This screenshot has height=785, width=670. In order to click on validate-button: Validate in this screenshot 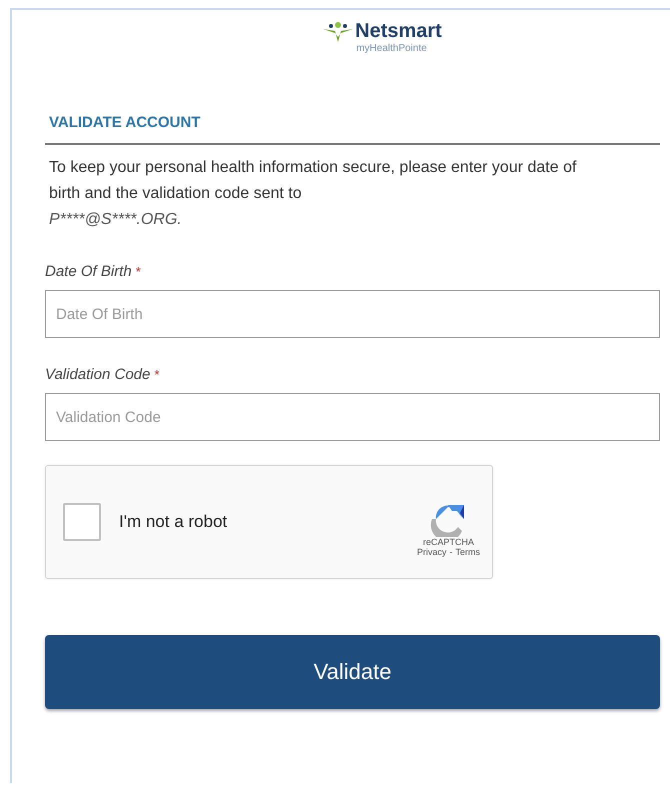, I will do `click(352, 672)`.